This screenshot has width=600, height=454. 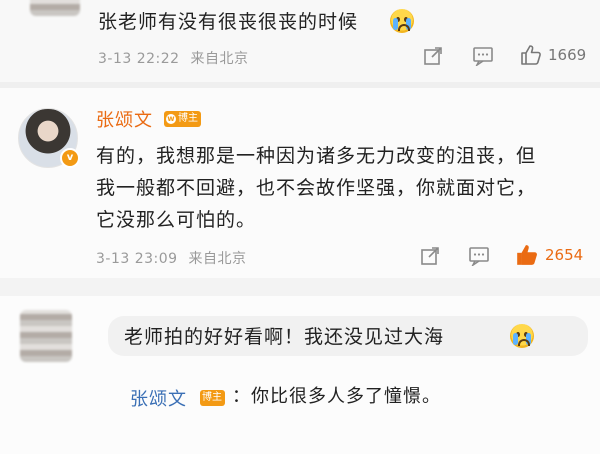 What do you see at coordinates (567, 55) in the screenshot?
I see `like-count: 1669` at bounding box center [567, 55].